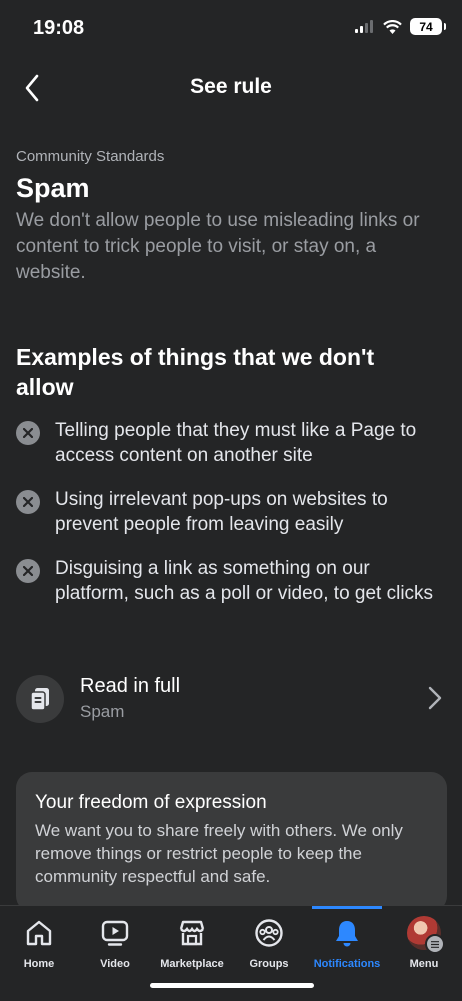  I want to click on chevron-right-icon, so click(435, 698).